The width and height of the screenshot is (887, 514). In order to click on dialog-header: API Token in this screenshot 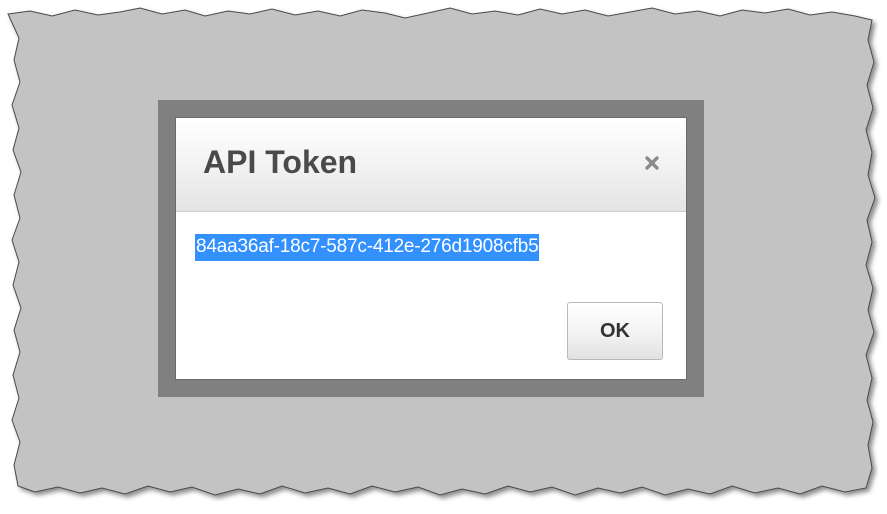, I will do `click(431, 165)`.